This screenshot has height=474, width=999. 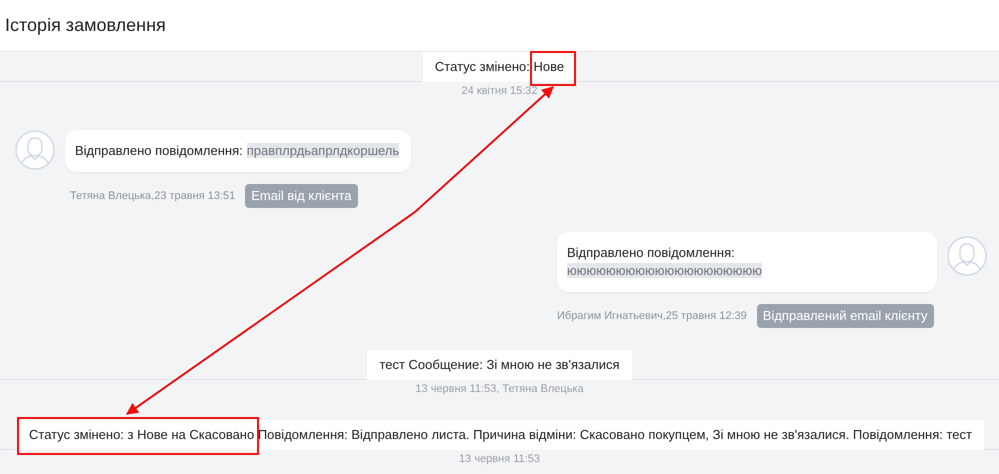 What do you see at coordinates (500, 435) in the screenshot?
I see `event-text: Статус змінено: з Нове на Скасовано Повідомлення: Відправлено листа. Причина відміни: Скасовано покупцем, Зі мною не зв'язалися. Повідомлення: тест` at bounding box center [500, 435].